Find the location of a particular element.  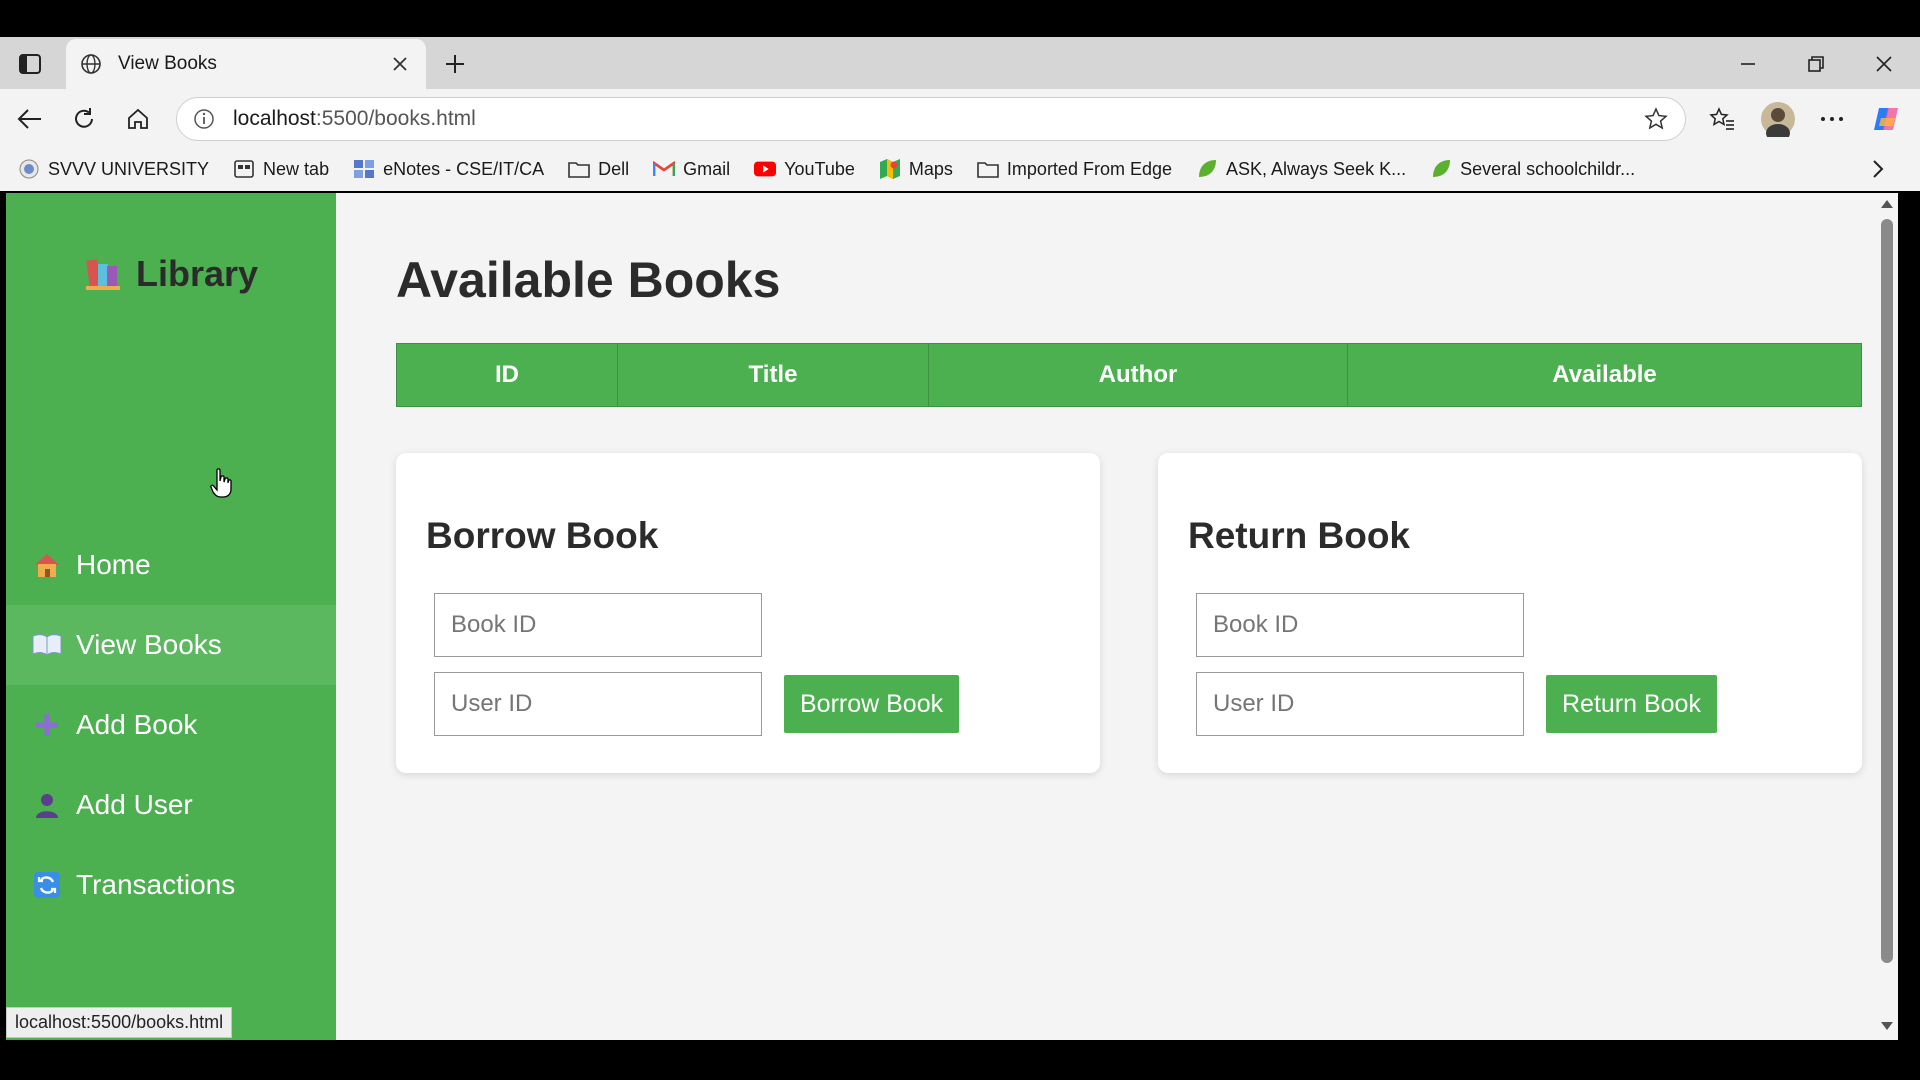

chevron-right-icon is located at coordinates (1878, 169).